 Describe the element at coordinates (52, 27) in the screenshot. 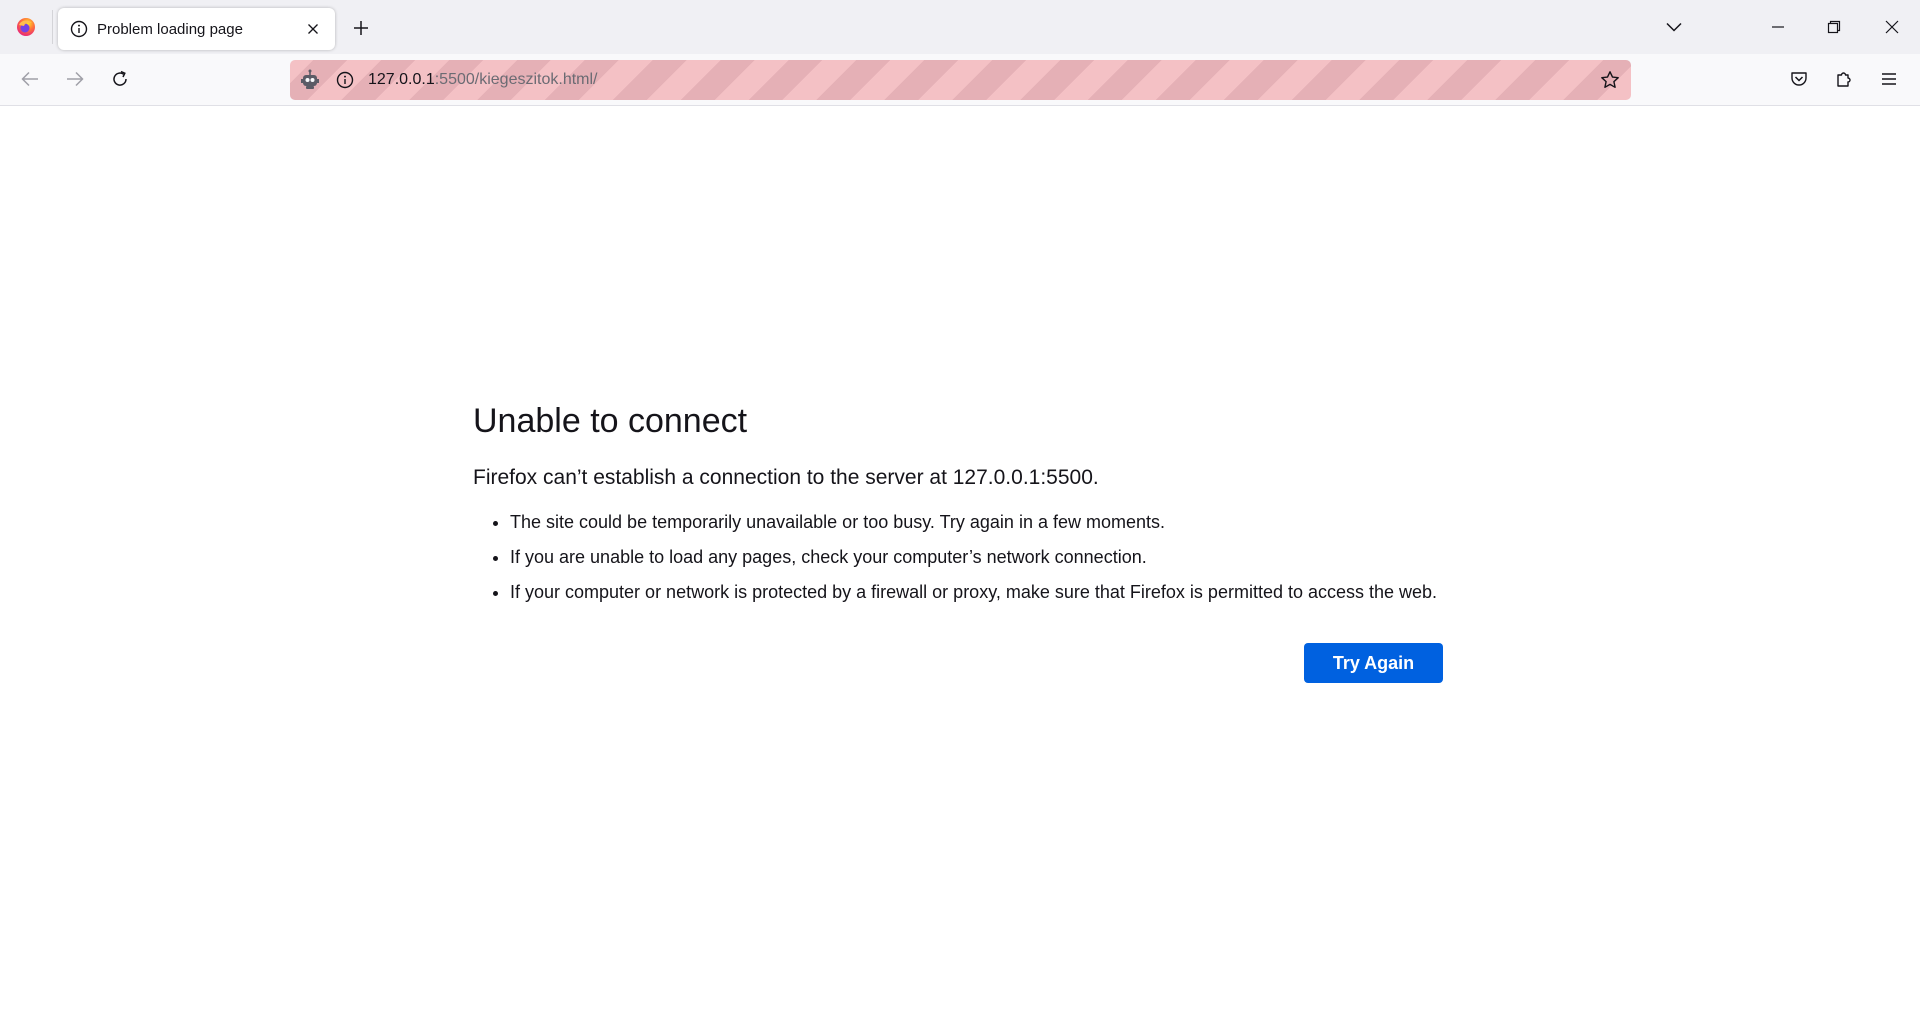

I see `tabstrip-separator` at that location.